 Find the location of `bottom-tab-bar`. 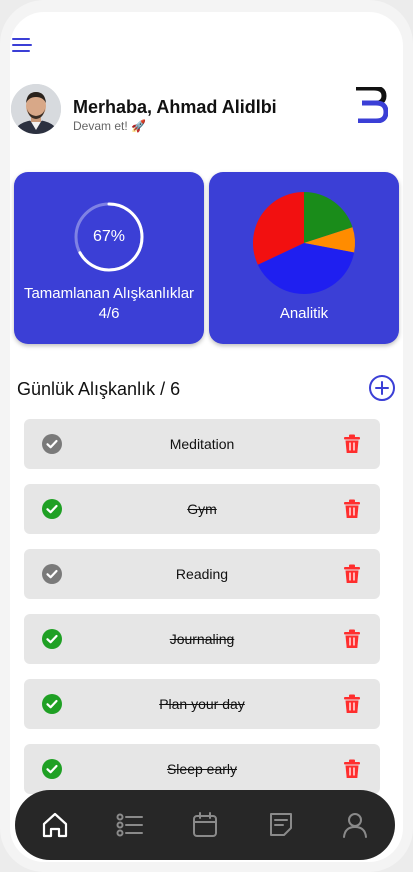

bottom-tab-bar is located at coordinates (205, 825).